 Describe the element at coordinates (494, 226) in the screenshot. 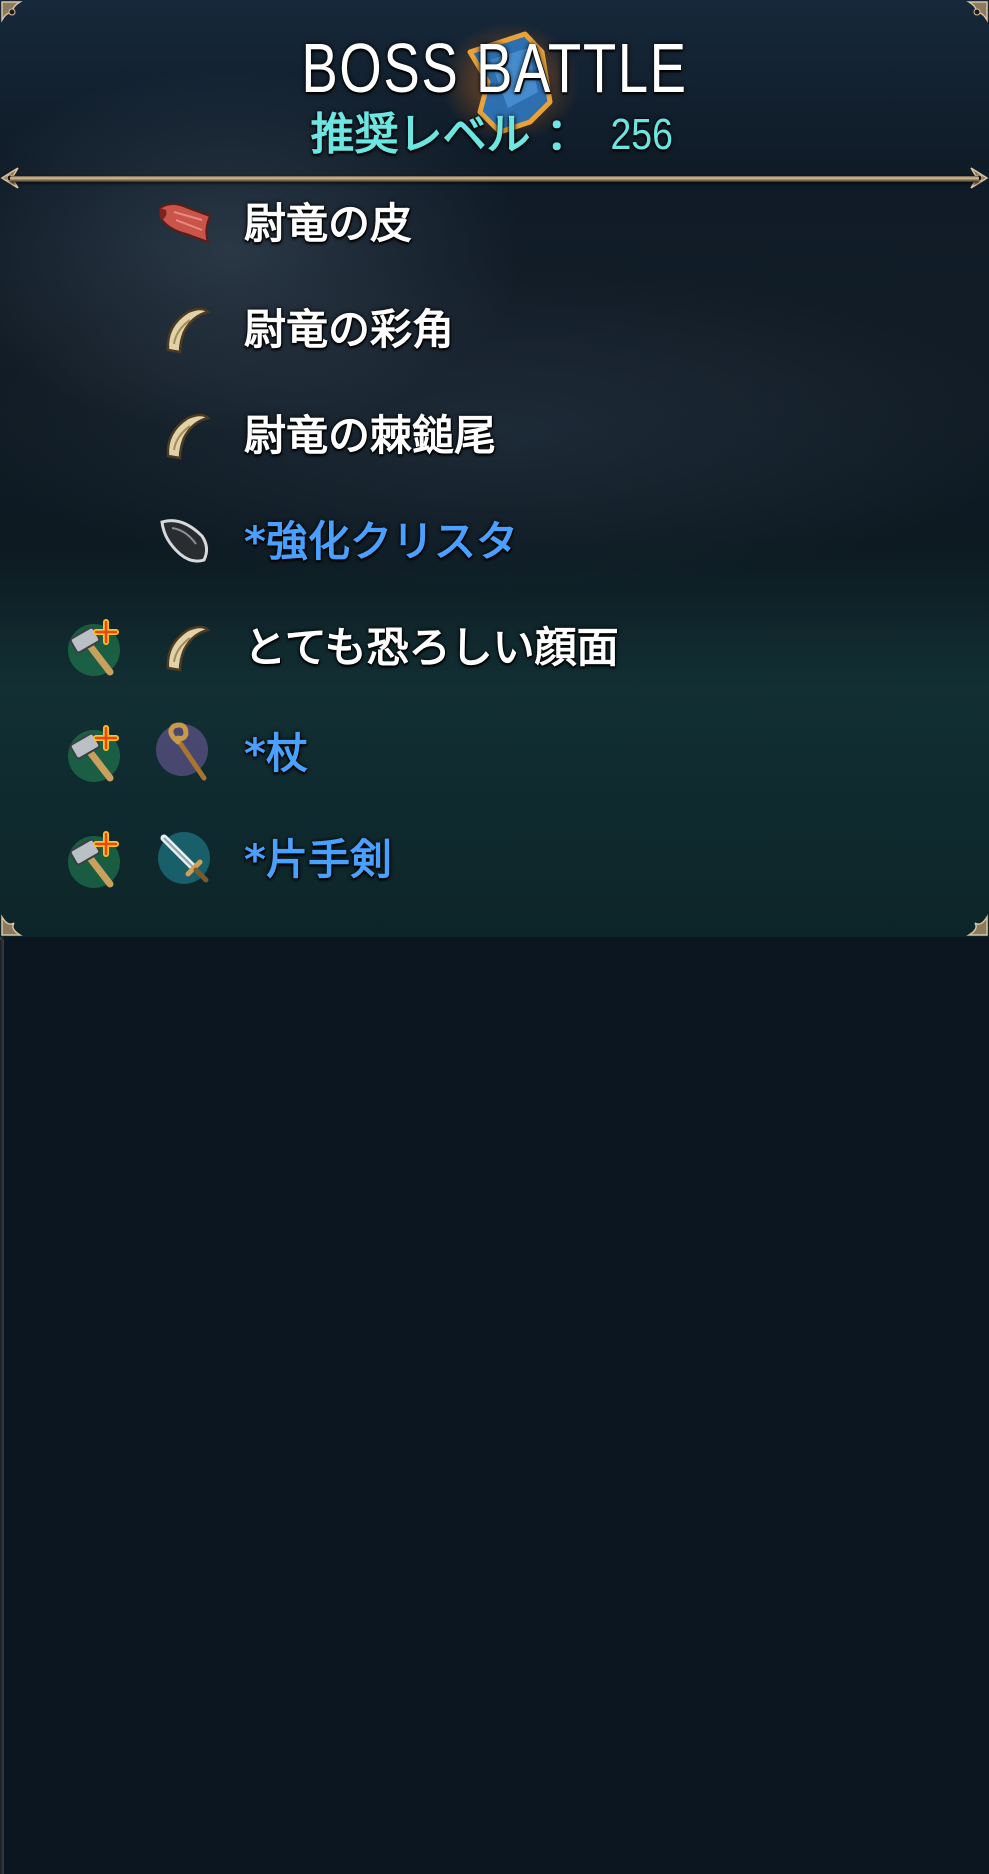

I see `drop-item: 尉竜の皮` at that location.